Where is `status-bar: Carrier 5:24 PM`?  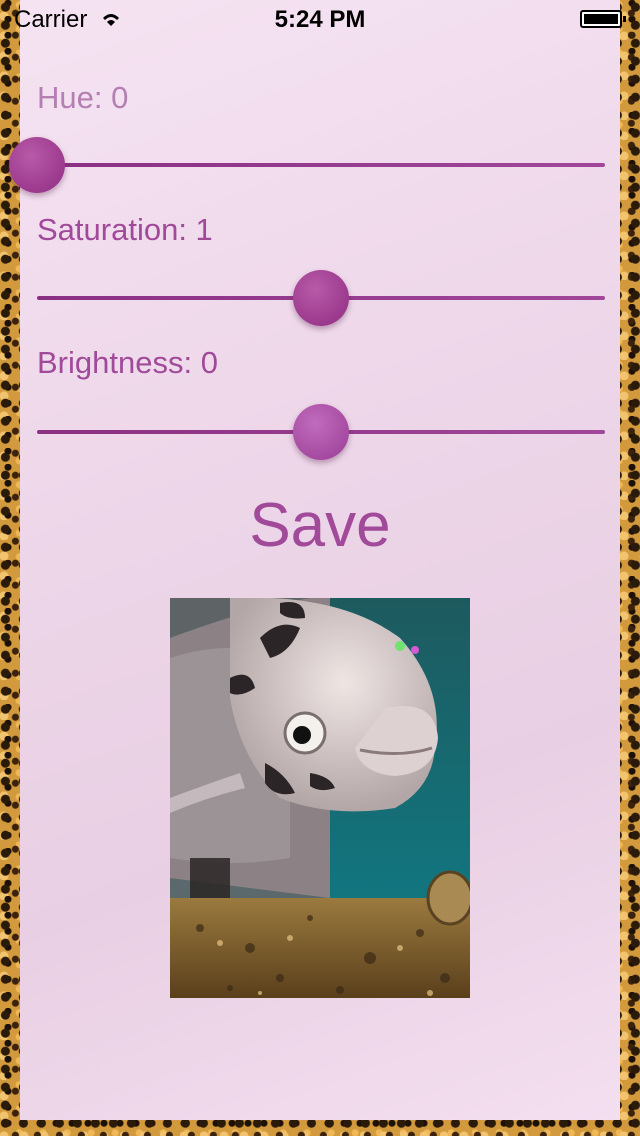 status-bar: Carrier 5:24 PM is located at coordinates (320, 20).